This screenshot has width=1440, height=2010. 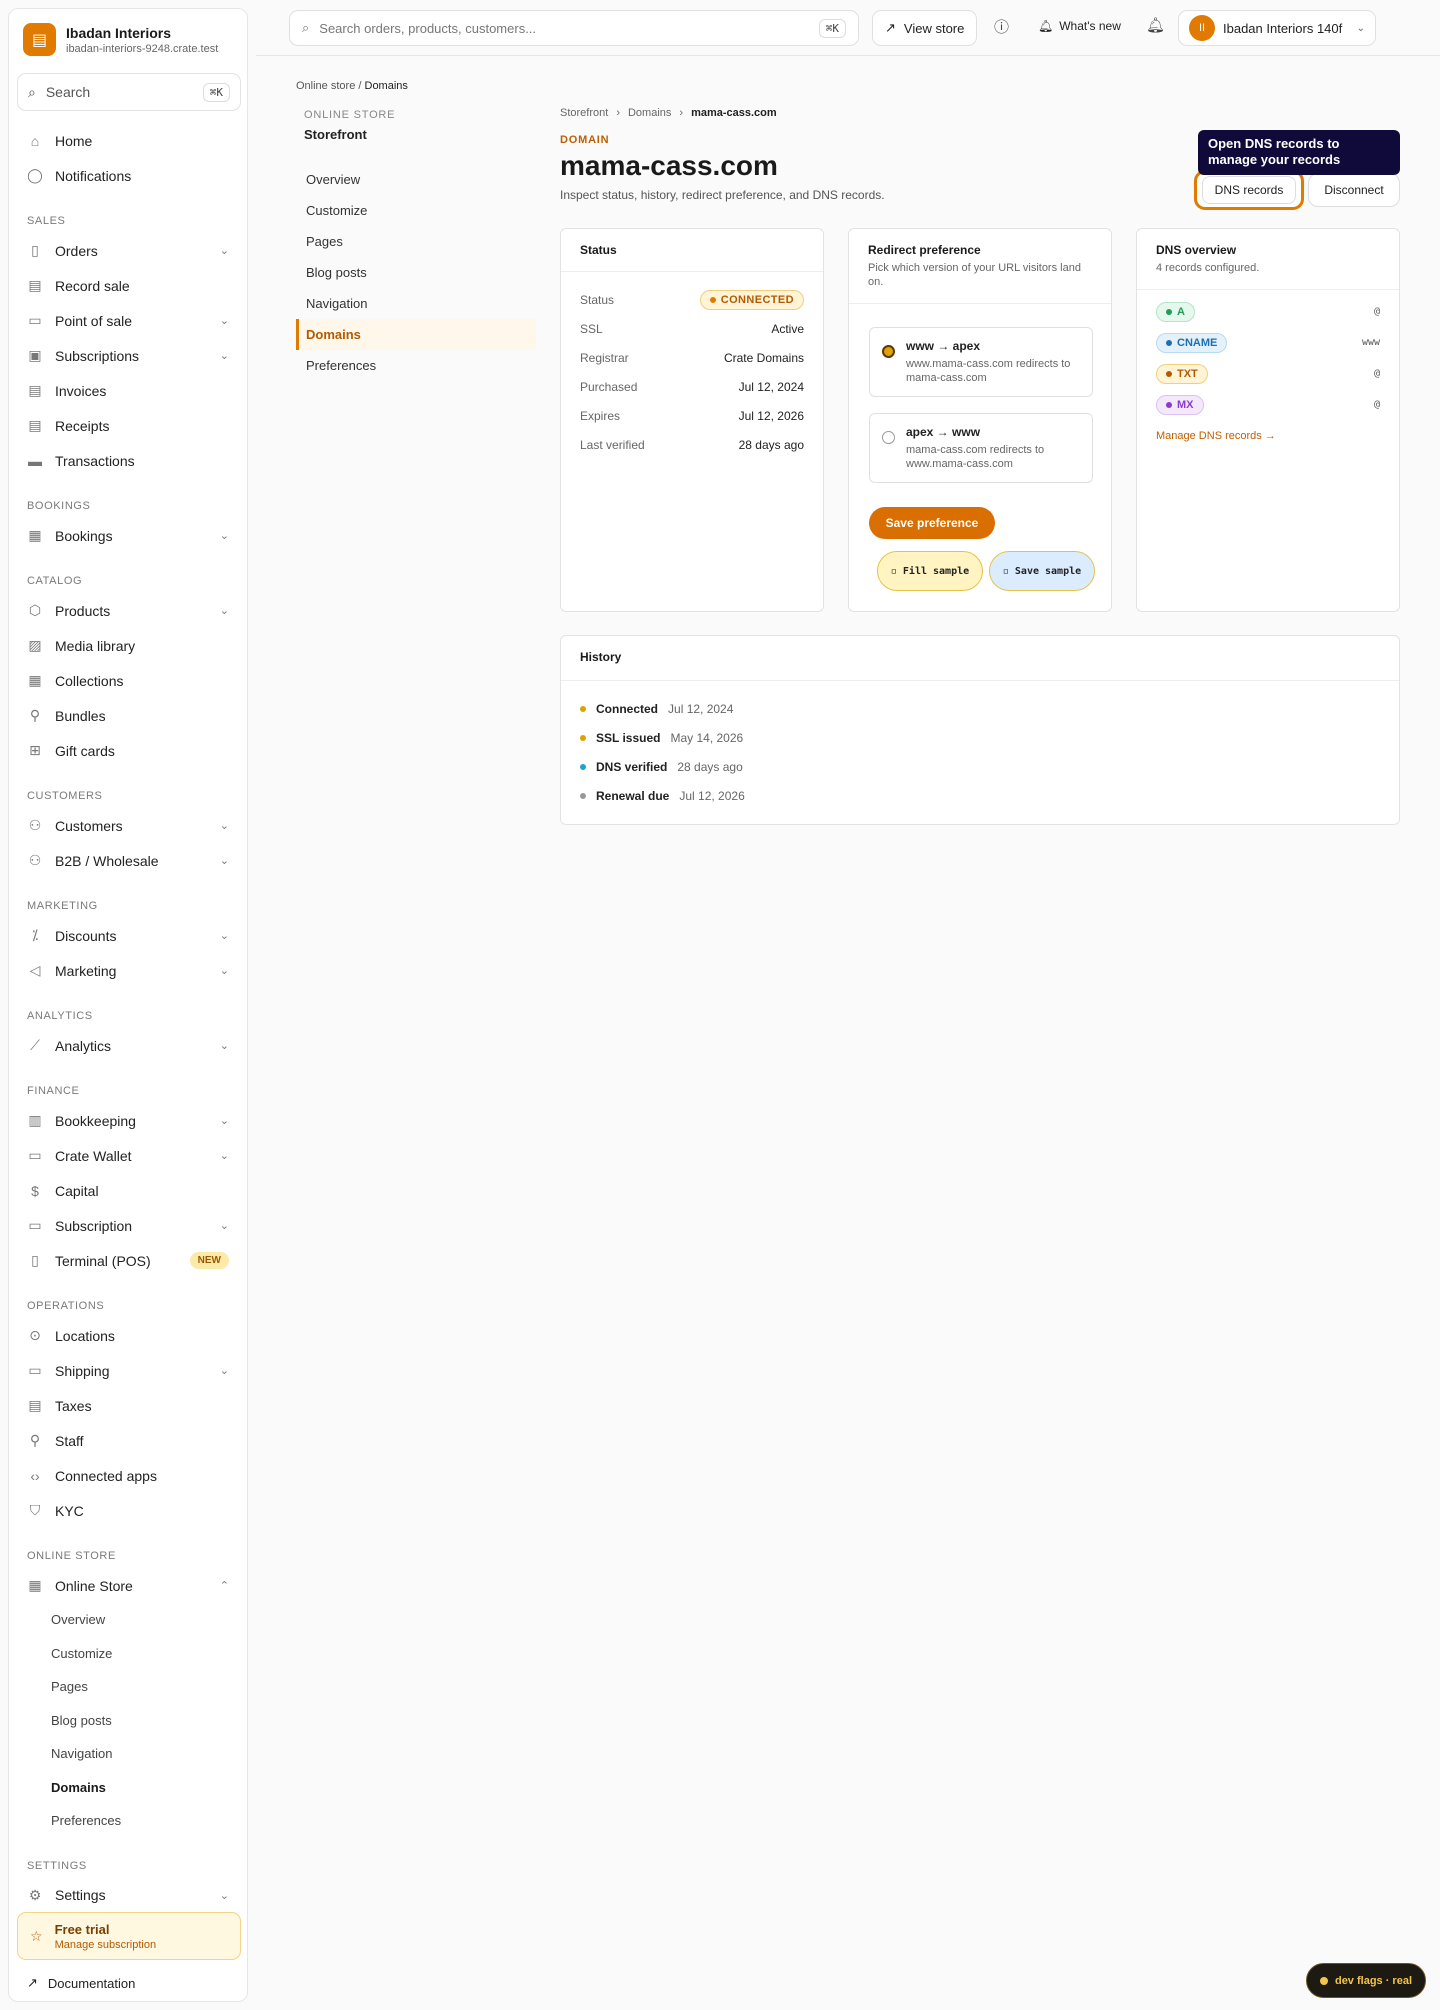 What do you see at coordinates (224, 1586) in the screenshot?
I see `chevron-up-icon: ⌃` at bounding box center [224, 1586].